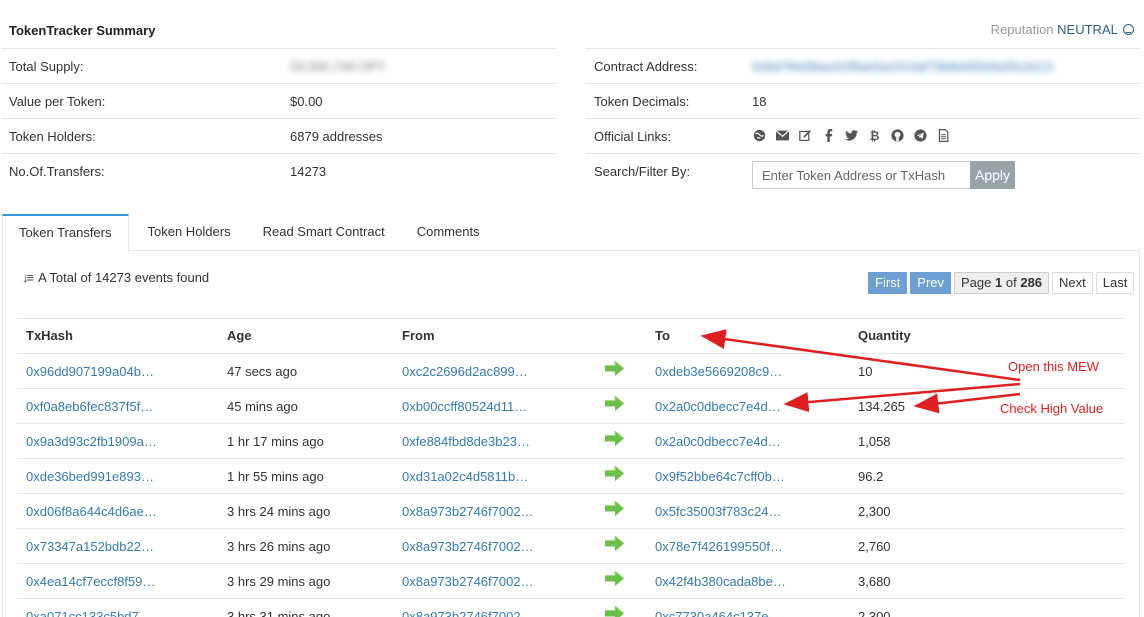  I want to click on age-cell: 3 hrs 29 mins ago, so click(279, 581).